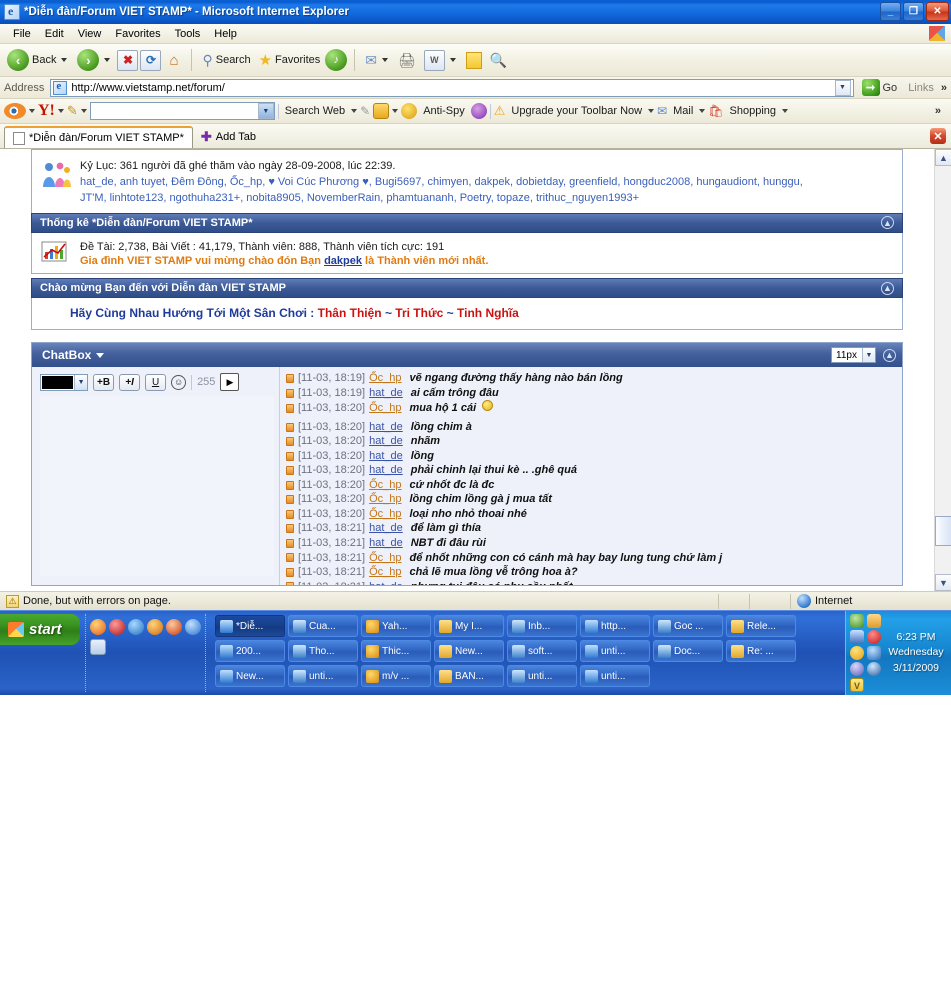 This screenshot has height=1000, width=951. What do you see at coordinates (130, 382) in the screenshot?
I see `chatbox-italic-button: +I` at bounding box center [130, 382].